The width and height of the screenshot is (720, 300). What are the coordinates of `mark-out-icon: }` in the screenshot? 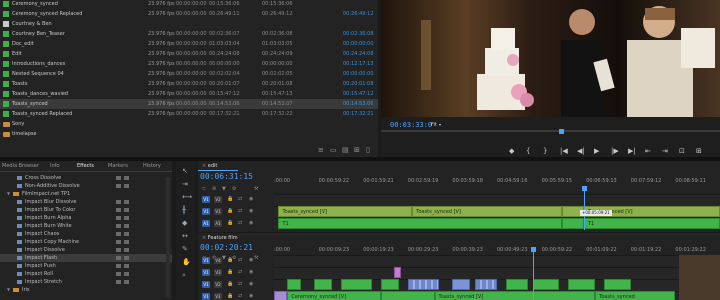 It's located at (545, 151).